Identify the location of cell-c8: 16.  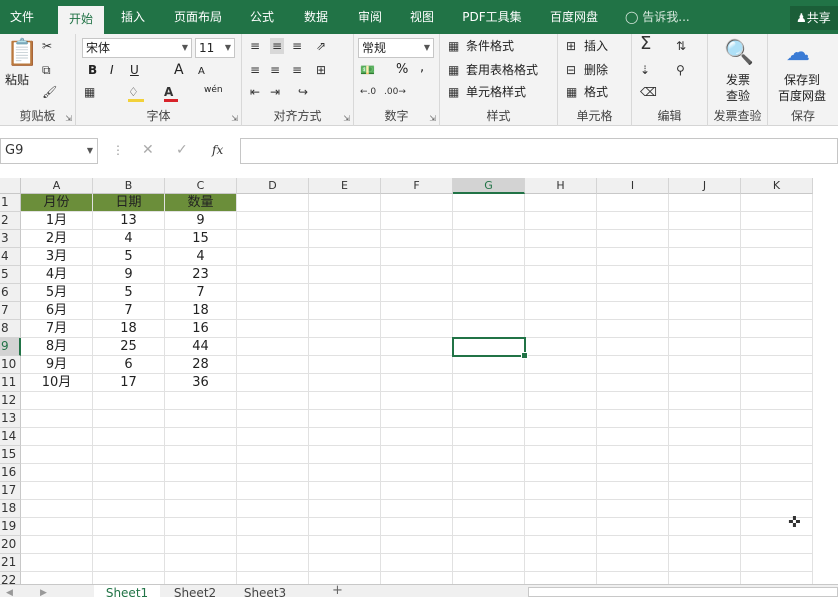
(201, 329).